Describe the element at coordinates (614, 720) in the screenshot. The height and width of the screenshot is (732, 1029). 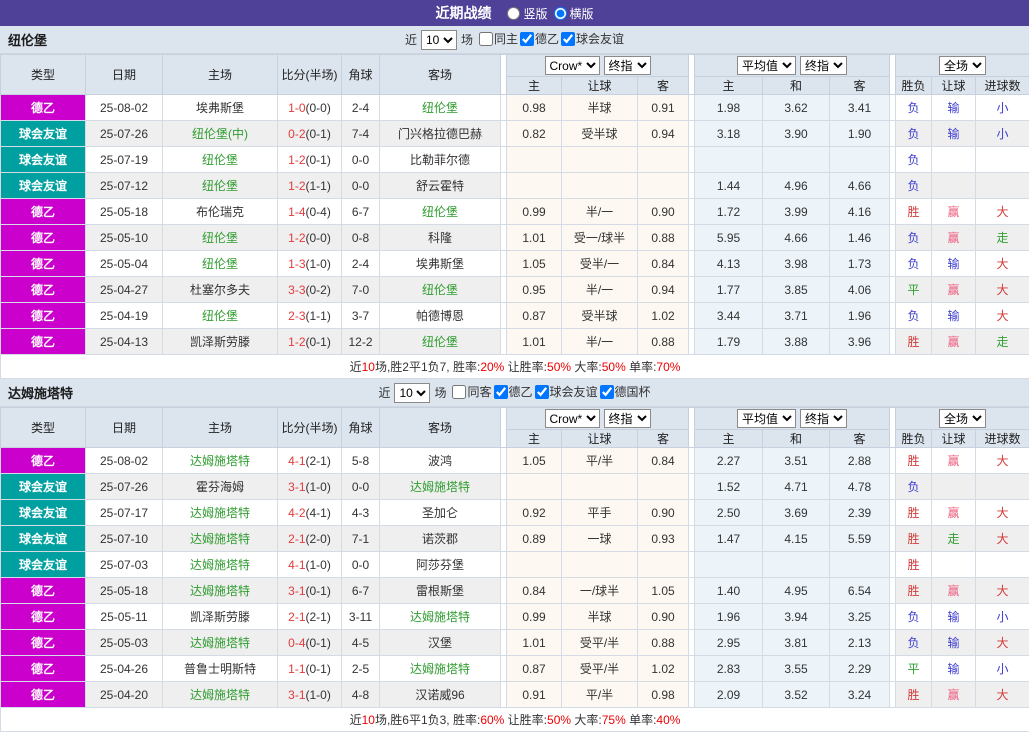
I see `summary-part: 75%` at that location.